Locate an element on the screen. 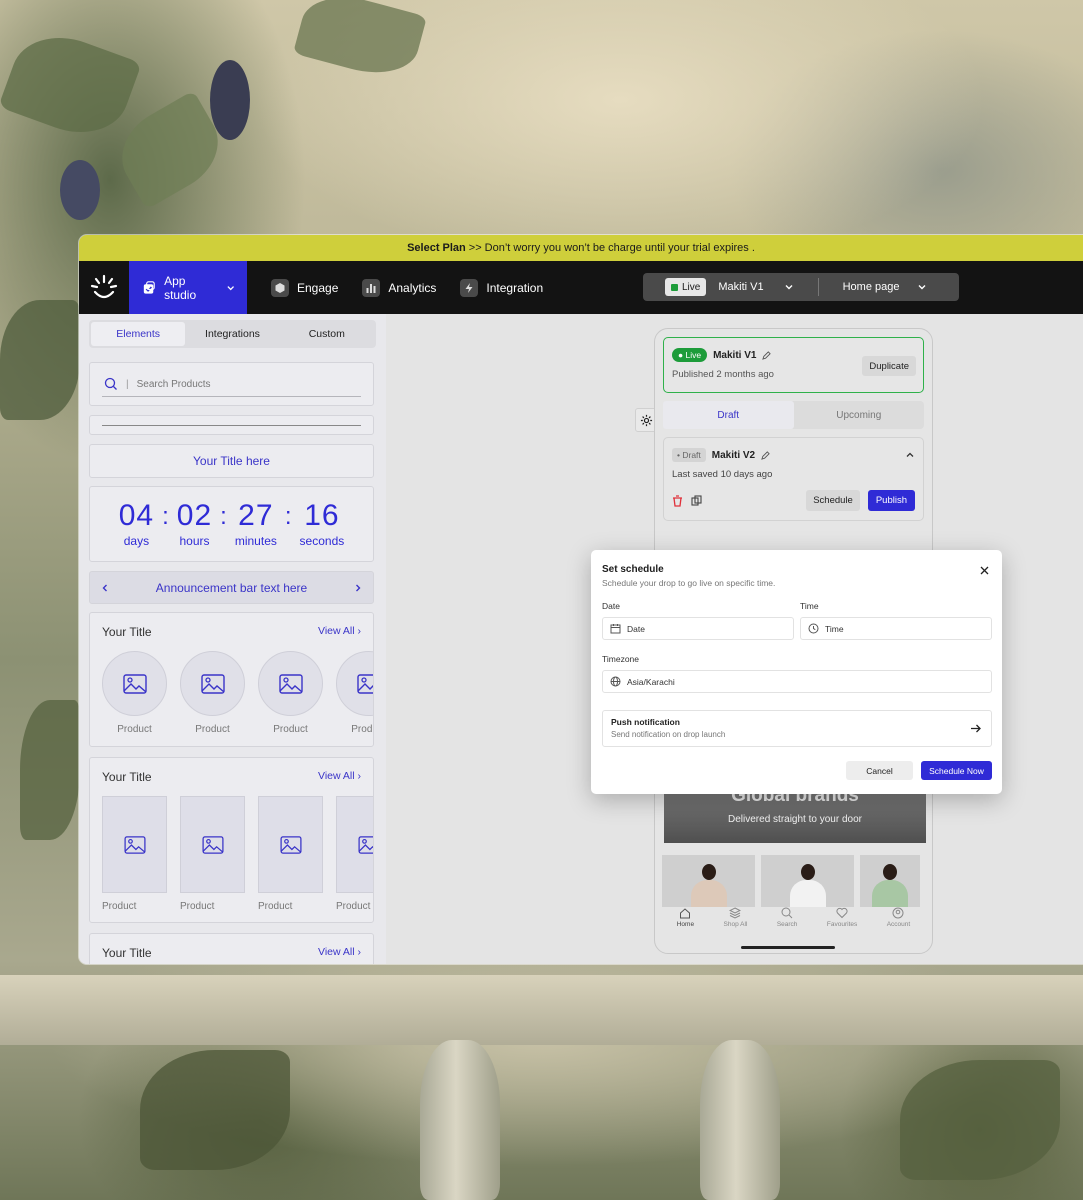  publish-button: Publish is located at coordinates (891, 500).